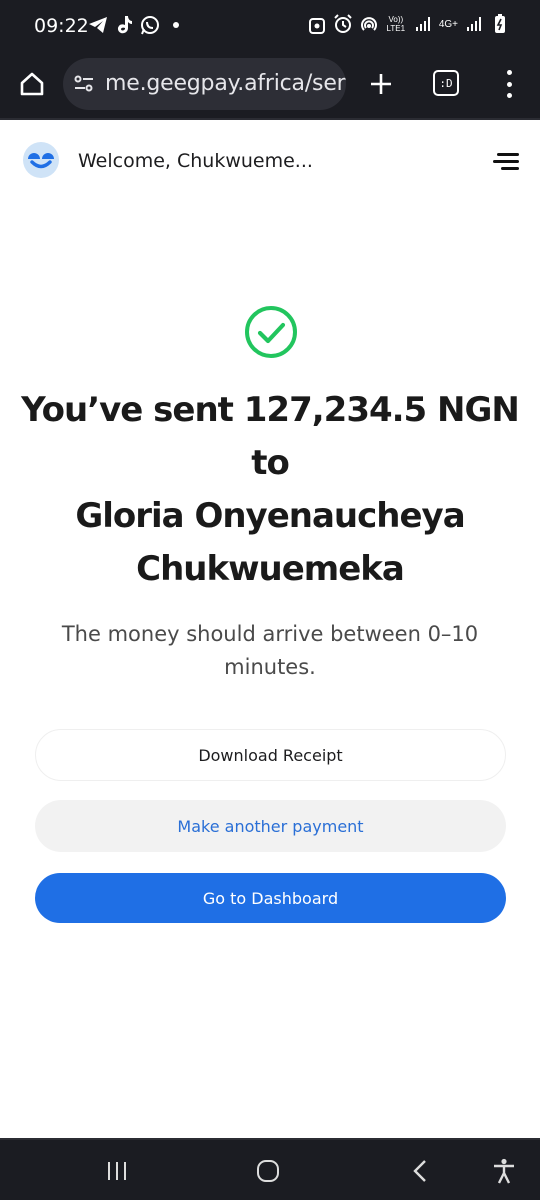 The width and height of the screenshot is (540, 1200). Describe the element at coordinates (150, 25) in the screenshot. I see `whatsapp-icon` at that location.